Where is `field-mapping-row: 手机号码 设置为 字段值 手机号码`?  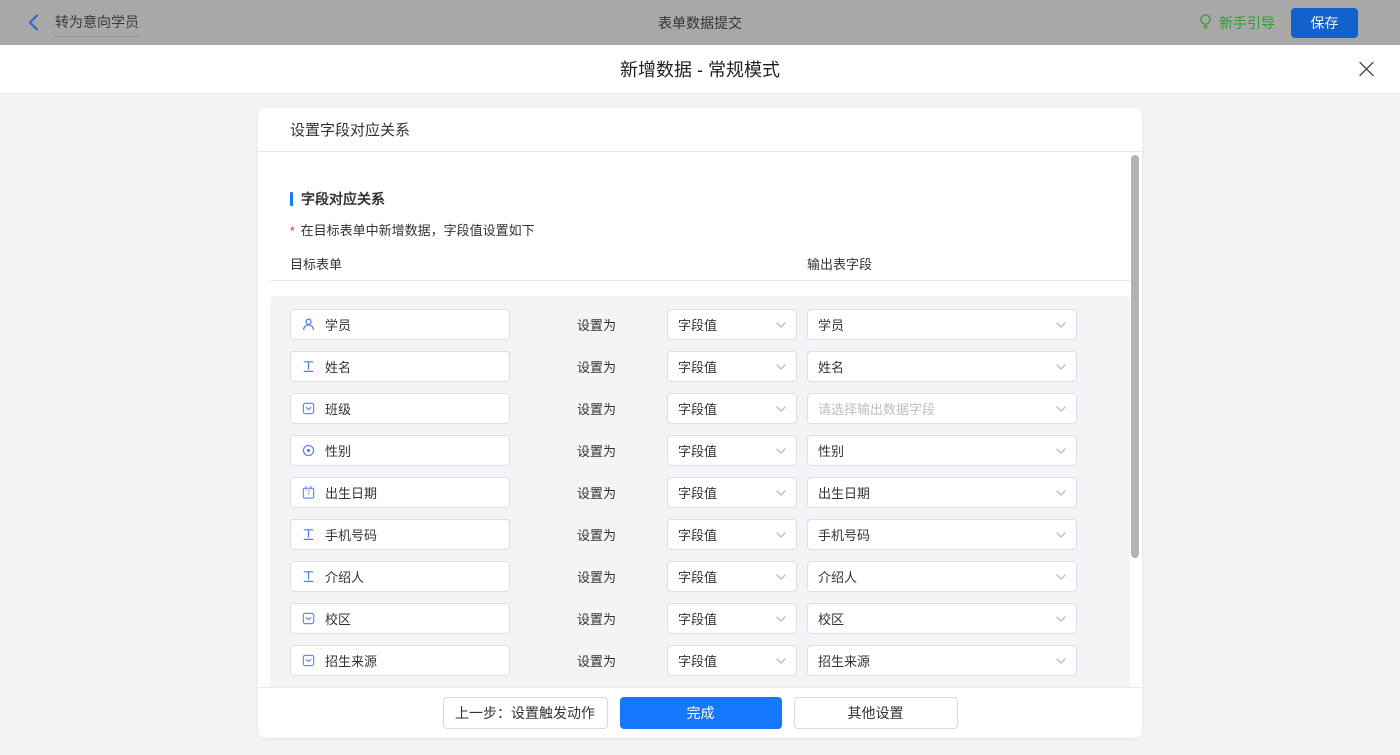
field-mapping-row: 手机号码 设置为 字段值 手机号码 is located at coordinates (710, 534).